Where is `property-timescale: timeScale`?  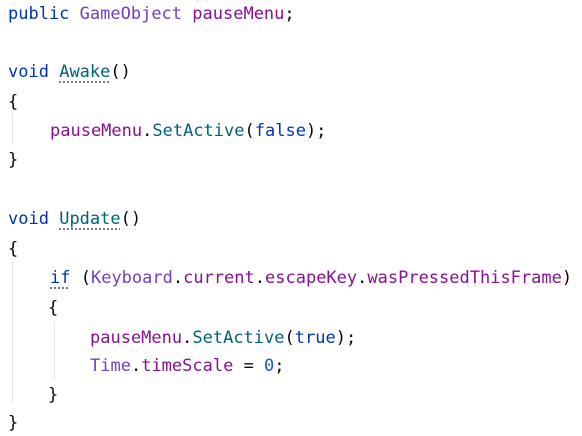 property-timescale: timeScale is located at coordinates (187, 366).